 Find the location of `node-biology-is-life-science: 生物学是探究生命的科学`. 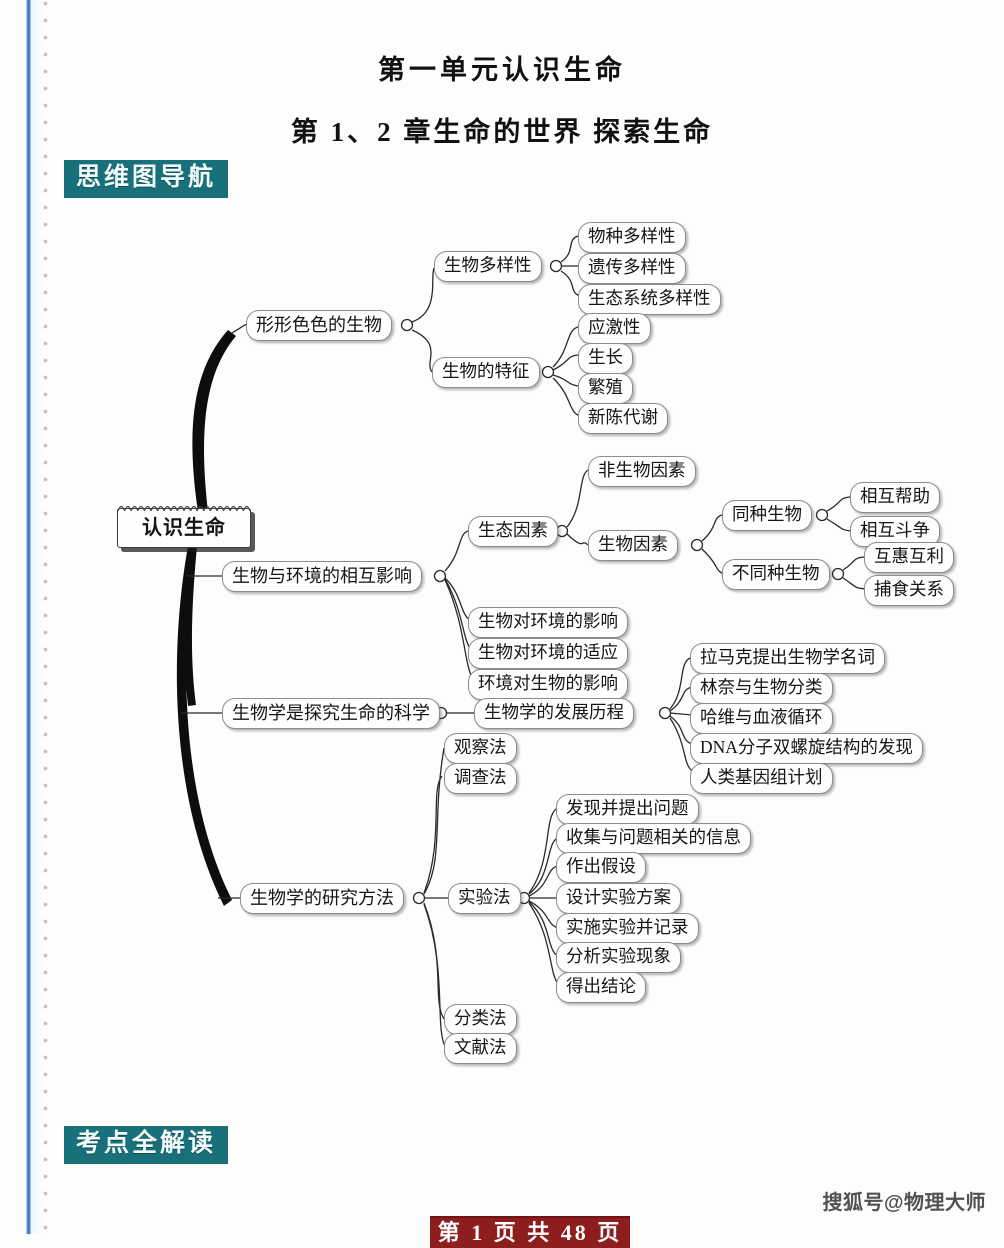

node-biology-is-life-science: 生物学是探究生命的科学 is located at coordinates (331, 713).